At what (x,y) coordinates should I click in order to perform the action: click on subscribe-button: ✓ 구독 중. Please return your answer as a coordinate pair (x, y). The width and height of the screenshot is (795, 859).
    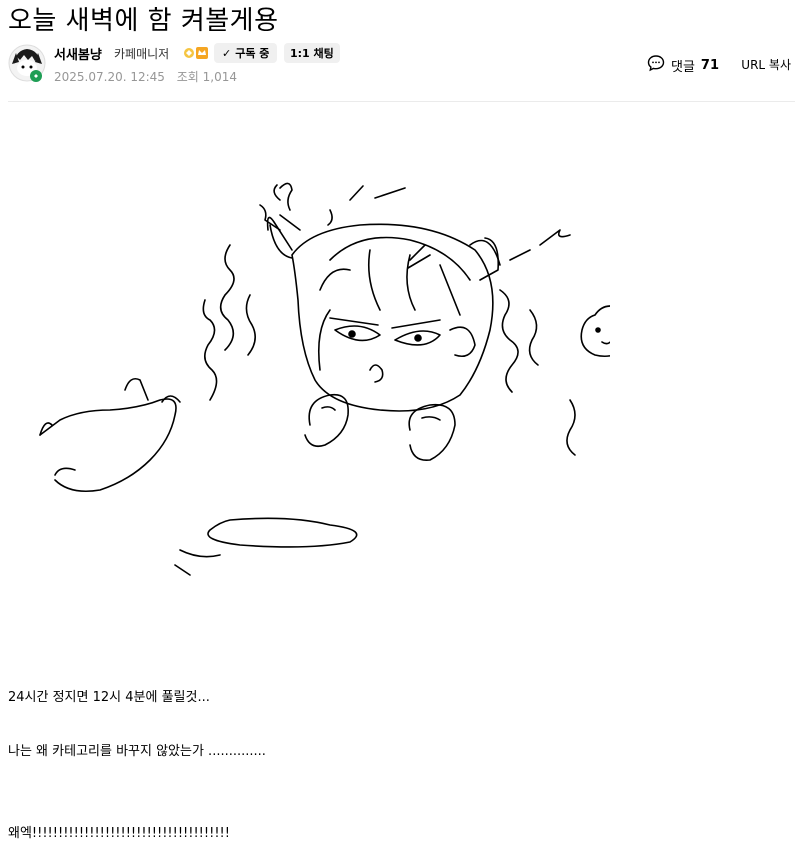
    Looking at the image, I should click on (246, 53).